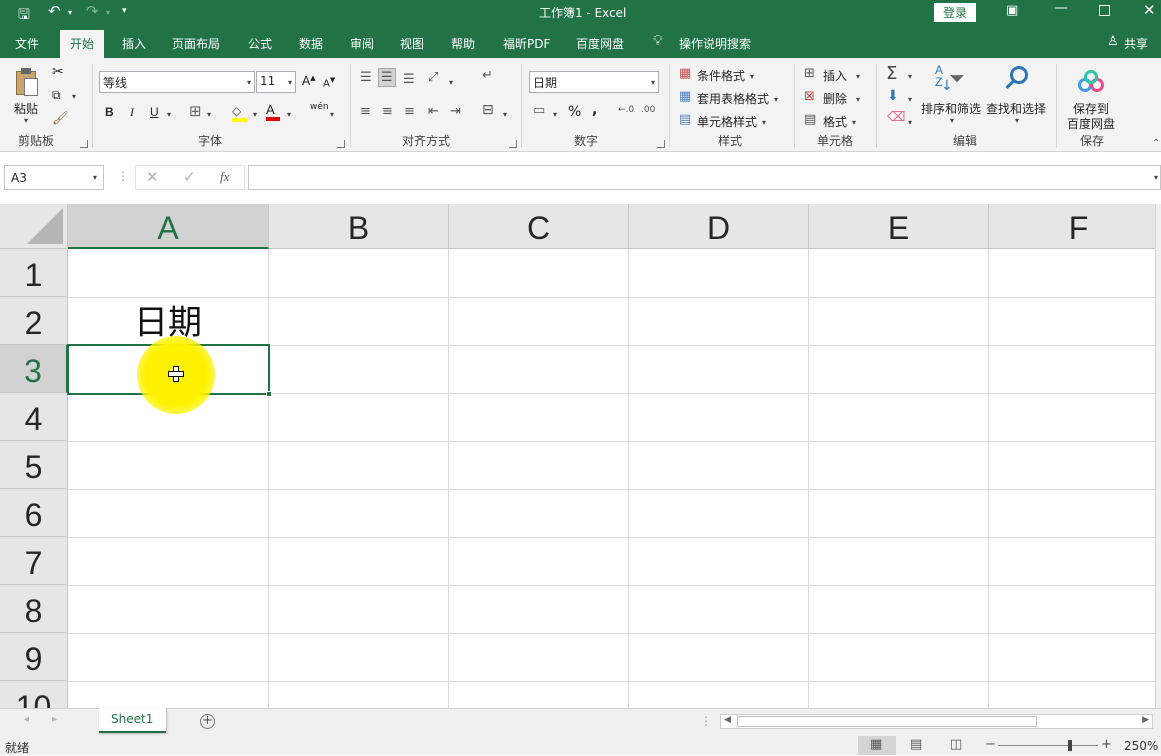  Describe the element at coordinates (594, 82) in the screenshot. I see `number-format-box: 日期 ▾` at that location.